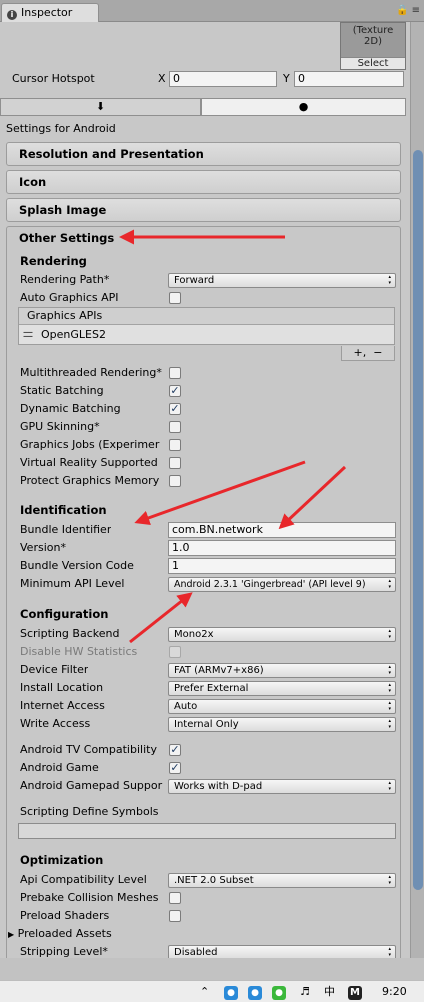 The width and height of the screenshot is (424, 1002). What do you see at coordinates (286, 78) in the screenshot?
I see `hotspot-y-label: Y` at bounding box center [286, 78].